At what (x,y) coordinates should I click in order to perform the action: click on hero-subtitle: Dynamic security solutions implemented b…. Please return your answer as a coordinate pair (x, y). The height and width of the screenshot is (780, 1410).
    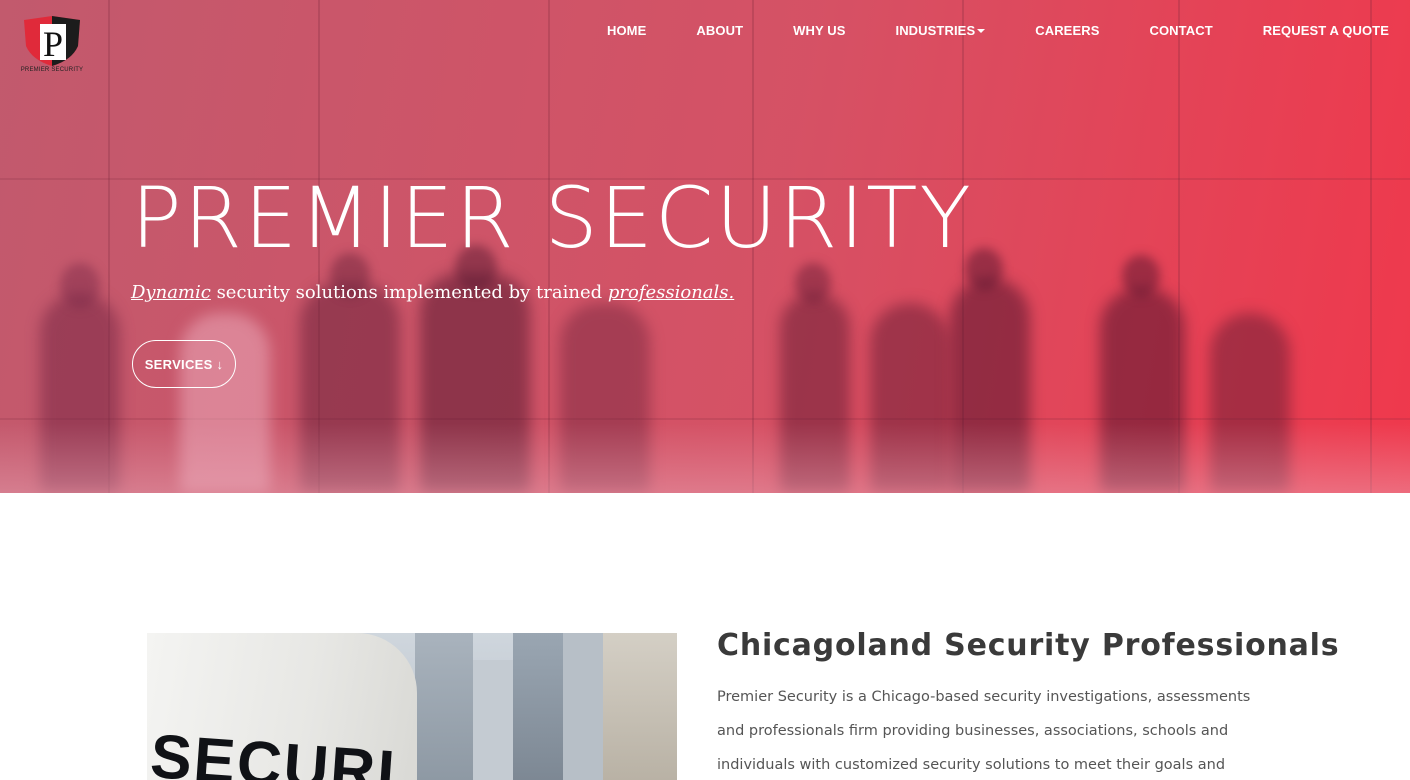
    Looking at the image, I should click on (432, 292).